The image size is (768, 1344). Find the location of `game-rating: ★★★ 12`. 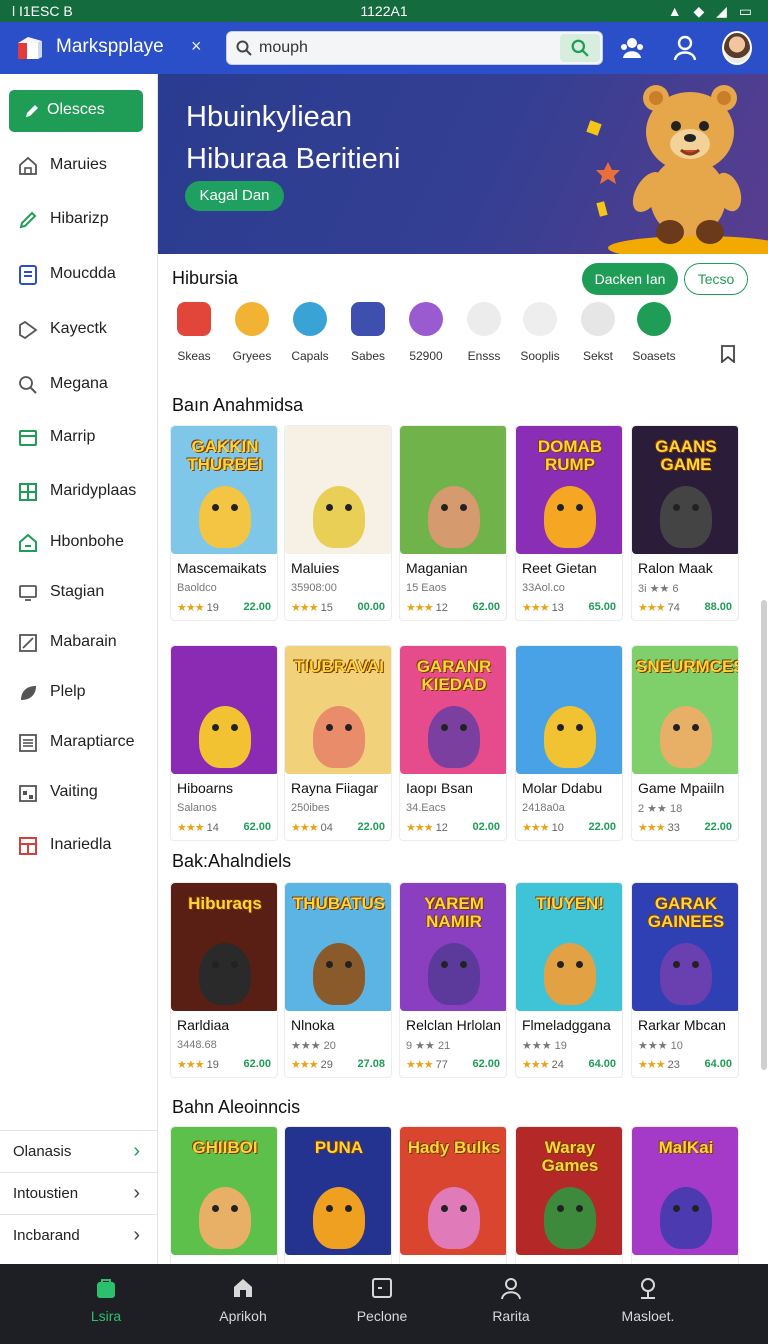

game-rating: ★★★ 12 is located at coordinates (427, 827).